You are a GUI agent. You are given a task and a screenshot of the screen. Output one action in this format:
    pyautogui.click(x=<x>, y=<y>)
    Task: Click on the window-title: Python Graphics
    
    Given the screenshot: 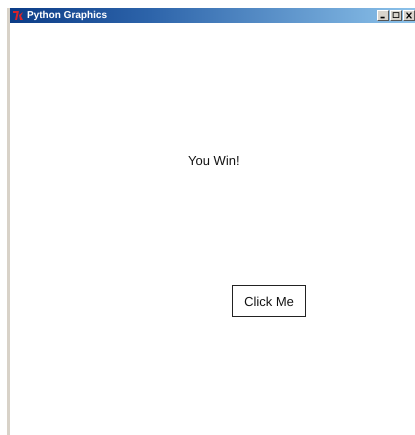 What is the action you would take?
    pyautogui.click(x=67, y=15)
    